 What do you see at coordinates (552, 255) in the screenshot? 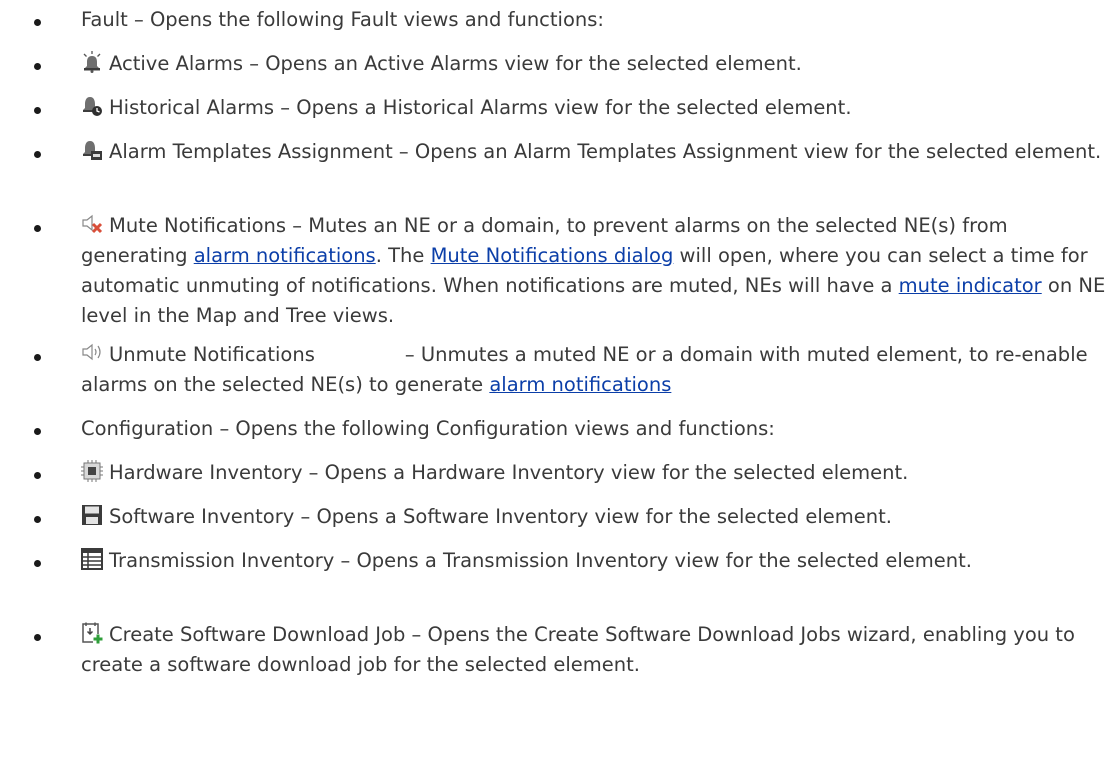
I see `mute-notifications-dialog-link: Mute Notifications dialog` at bounding box center [552, 255].